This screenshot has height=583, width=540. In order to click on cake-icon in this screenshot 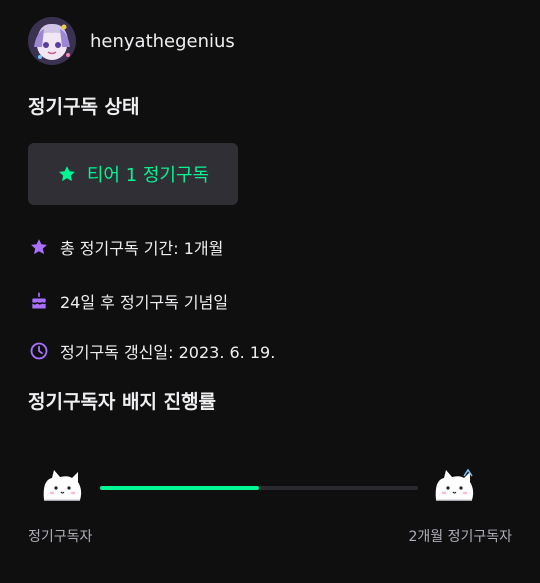, I will do `click(39, 301)`.